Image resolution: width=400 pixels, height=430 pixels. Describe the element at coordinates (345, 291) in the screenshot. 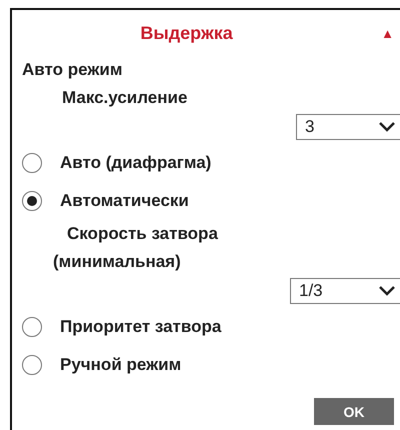

I see `shutter-select: 1/3` at that location.